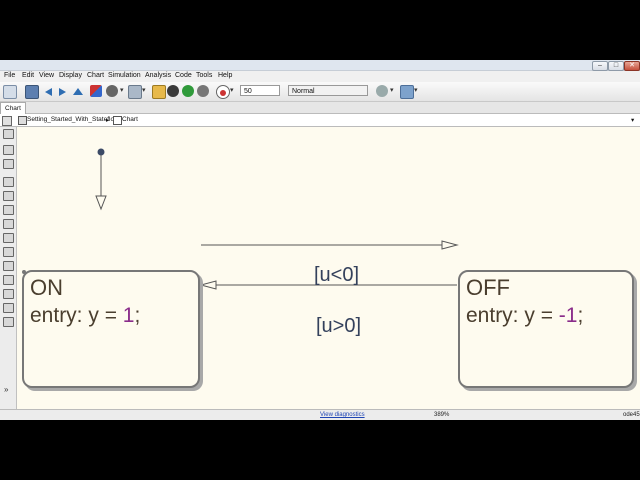 The image size is (640, 480). Describe the element at coordinates (203, 91) in the screenshot. I see `step-forward-icon` at that location.